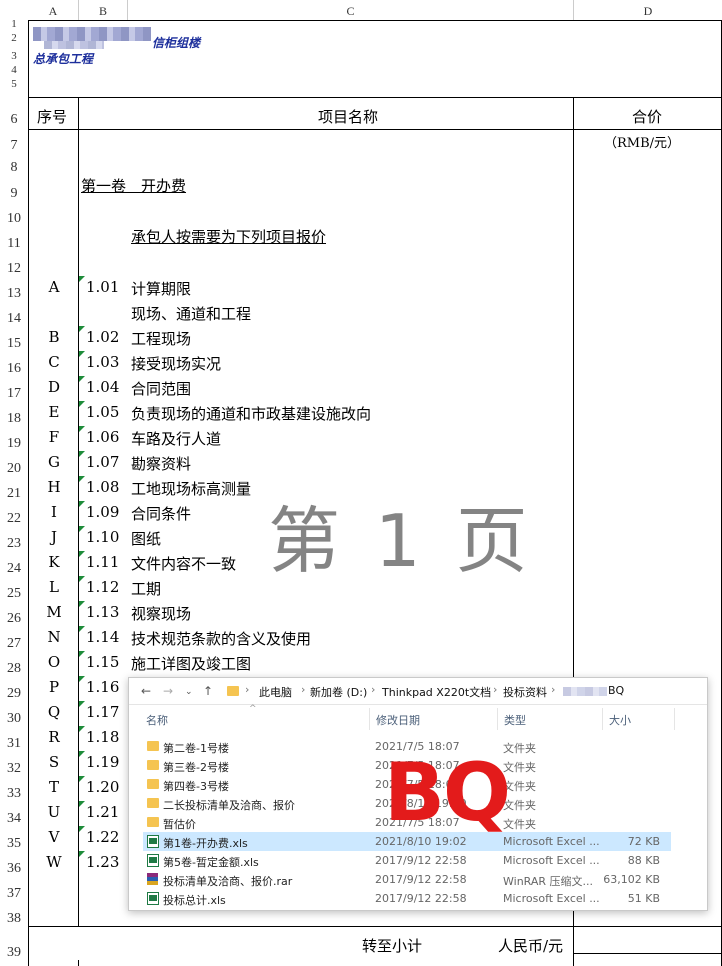 This screenshot has width=722, height=966. I want to click on row-number: 10, so click(14, 219).